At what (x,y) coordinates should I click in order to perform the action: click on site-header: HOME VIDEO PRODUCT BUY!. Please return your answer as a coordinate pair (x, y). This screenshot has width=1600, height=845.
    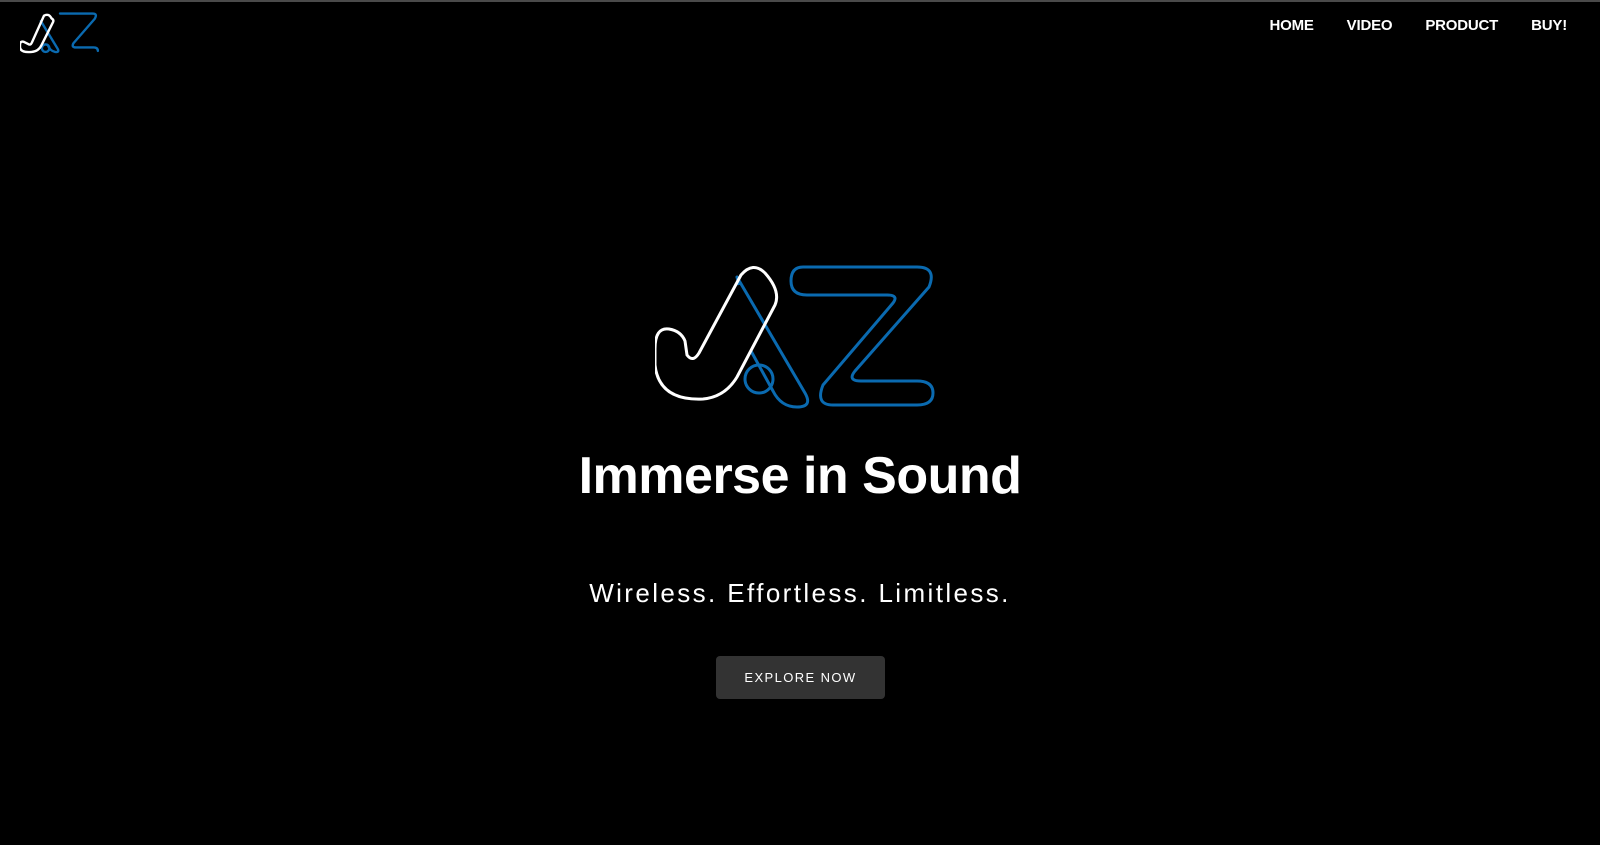
    Looking at the image, I should click on (800, 32).